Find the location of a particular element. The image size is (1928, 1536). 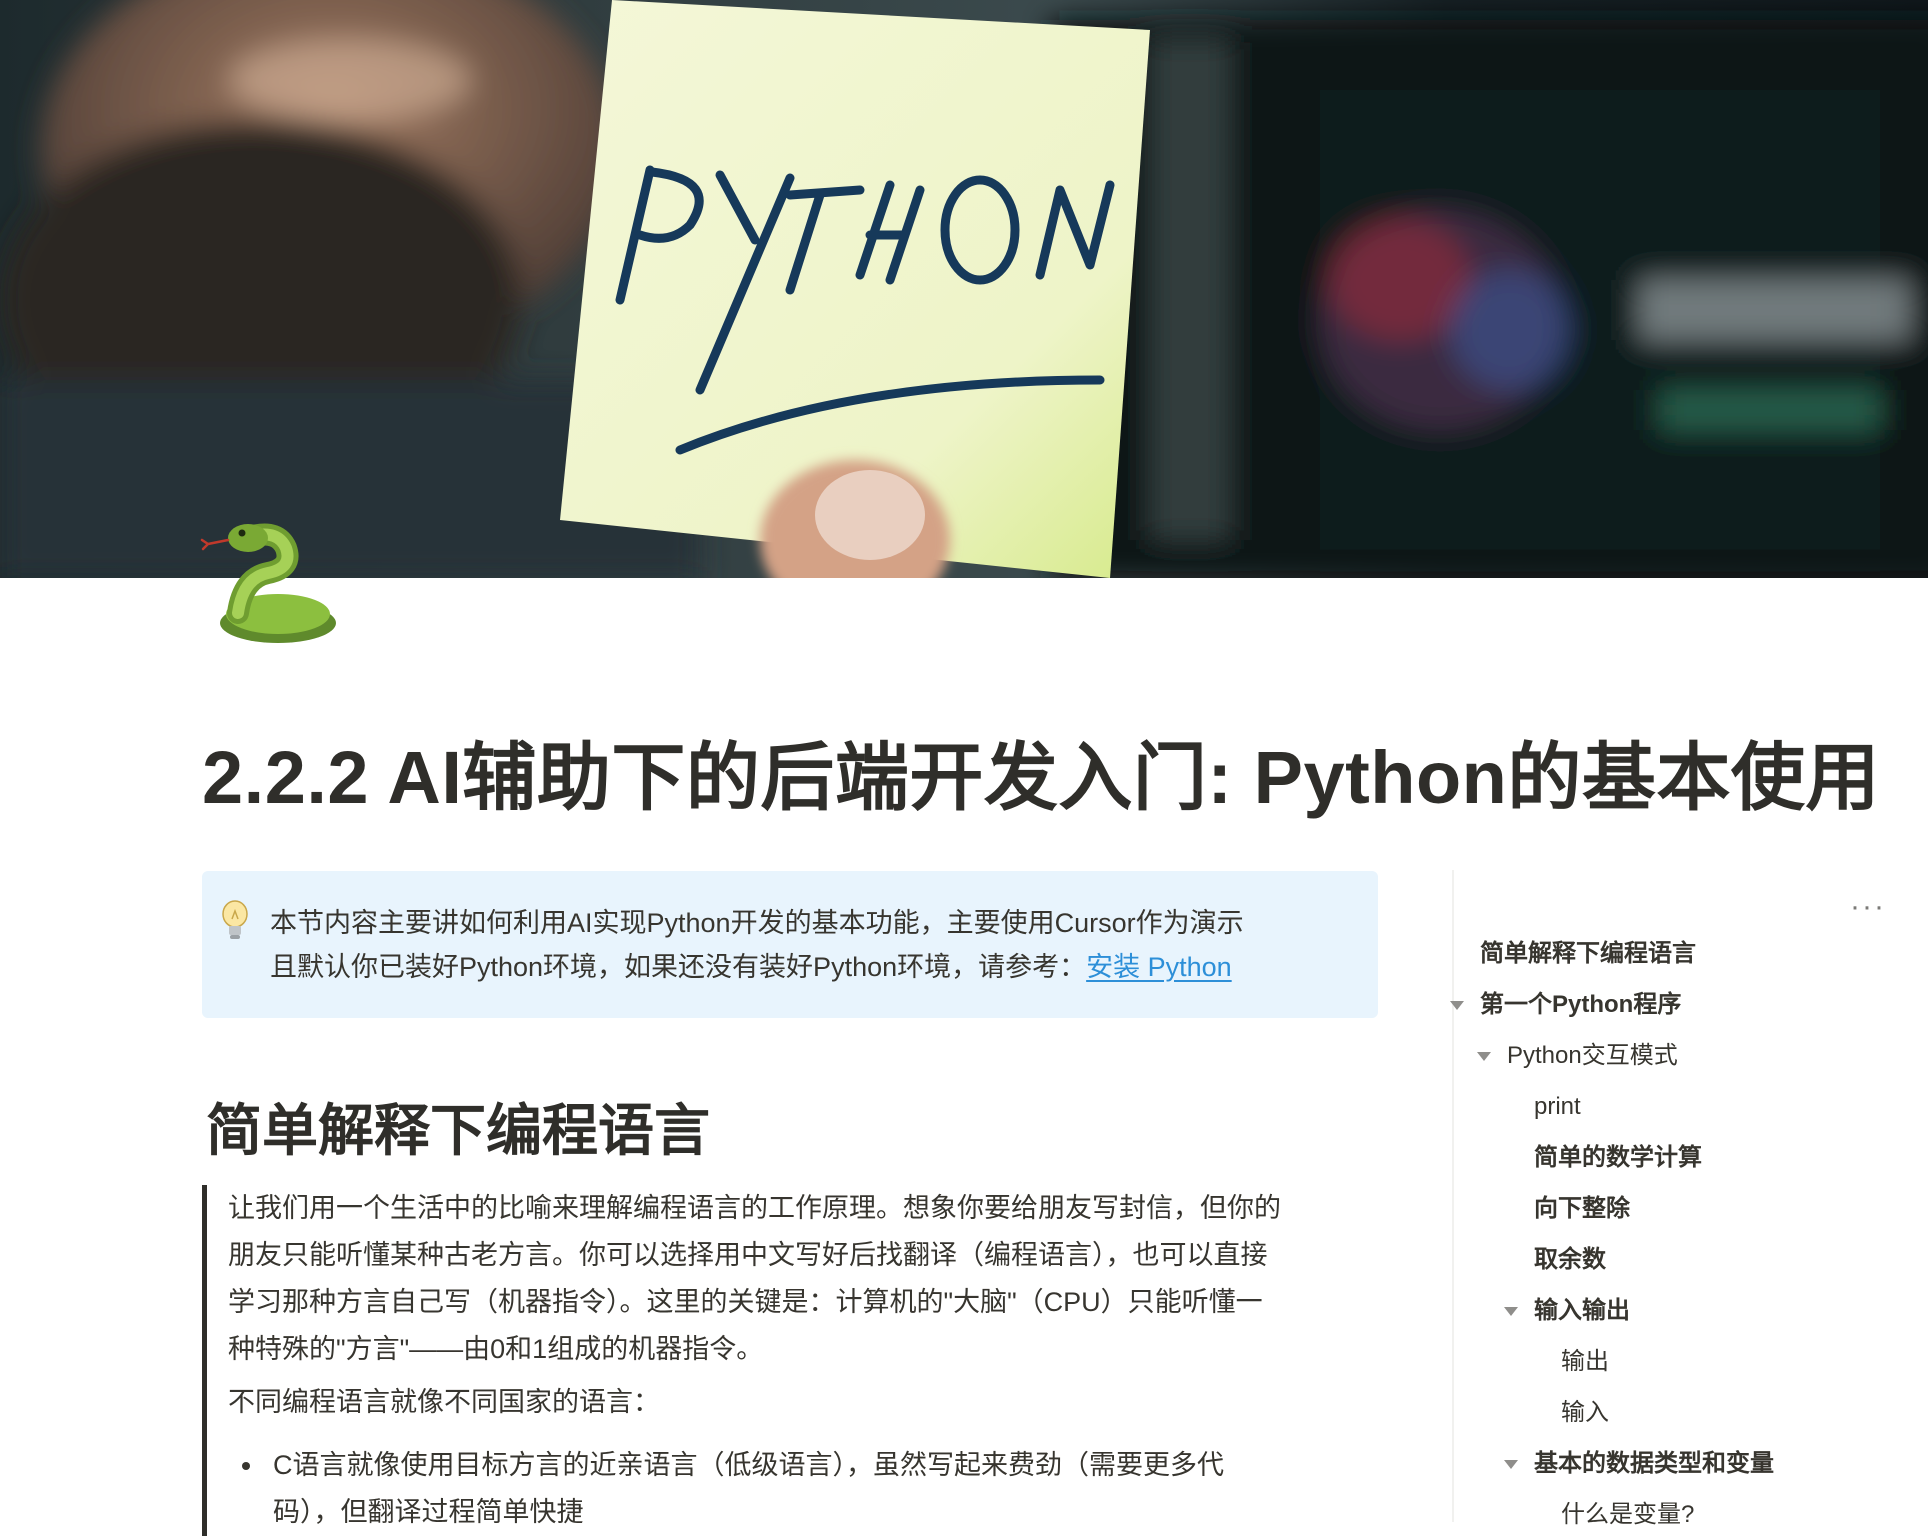

toc-item-label: 基本的数据类型和变量 is located at coordinates (1654, 1463).